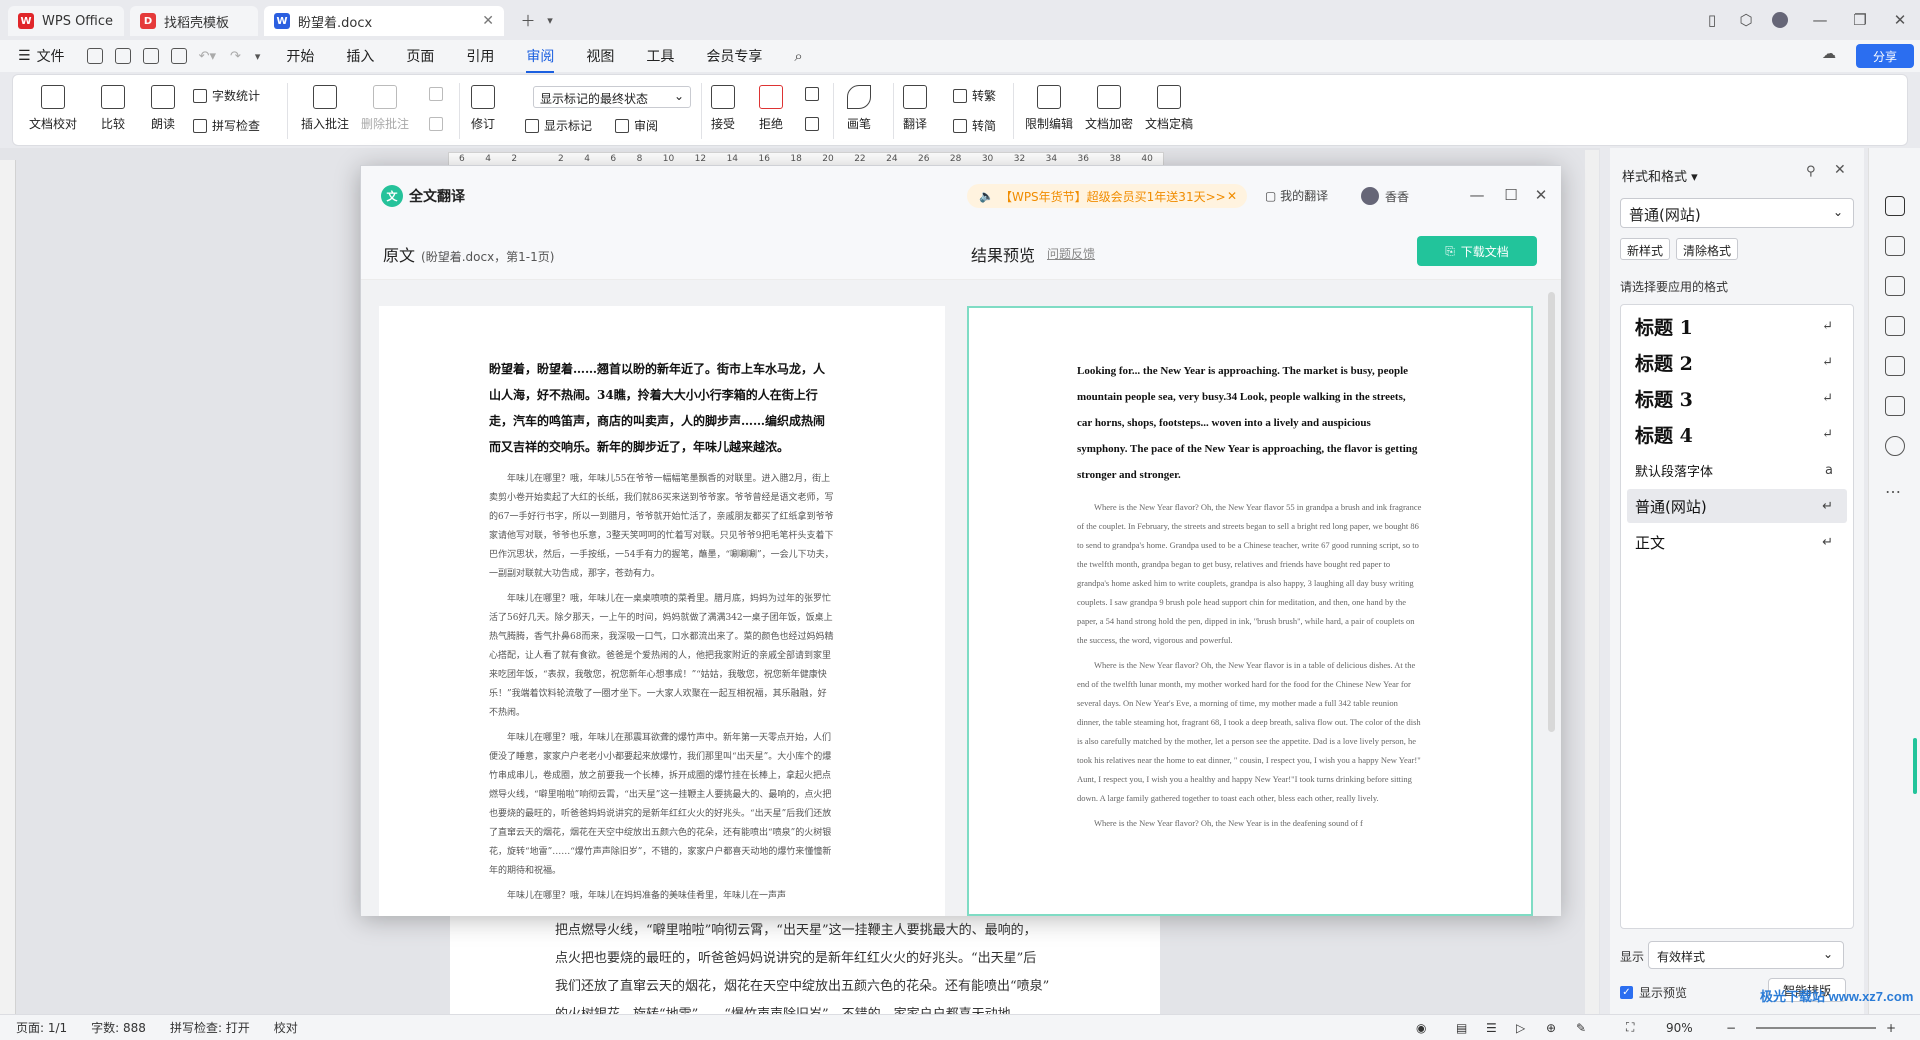 The width and height of the screenshot is (1920, 1040). Describe the element at coordinates (1592, 582) in the screenshot. I see `document-scrollbar` at that location.